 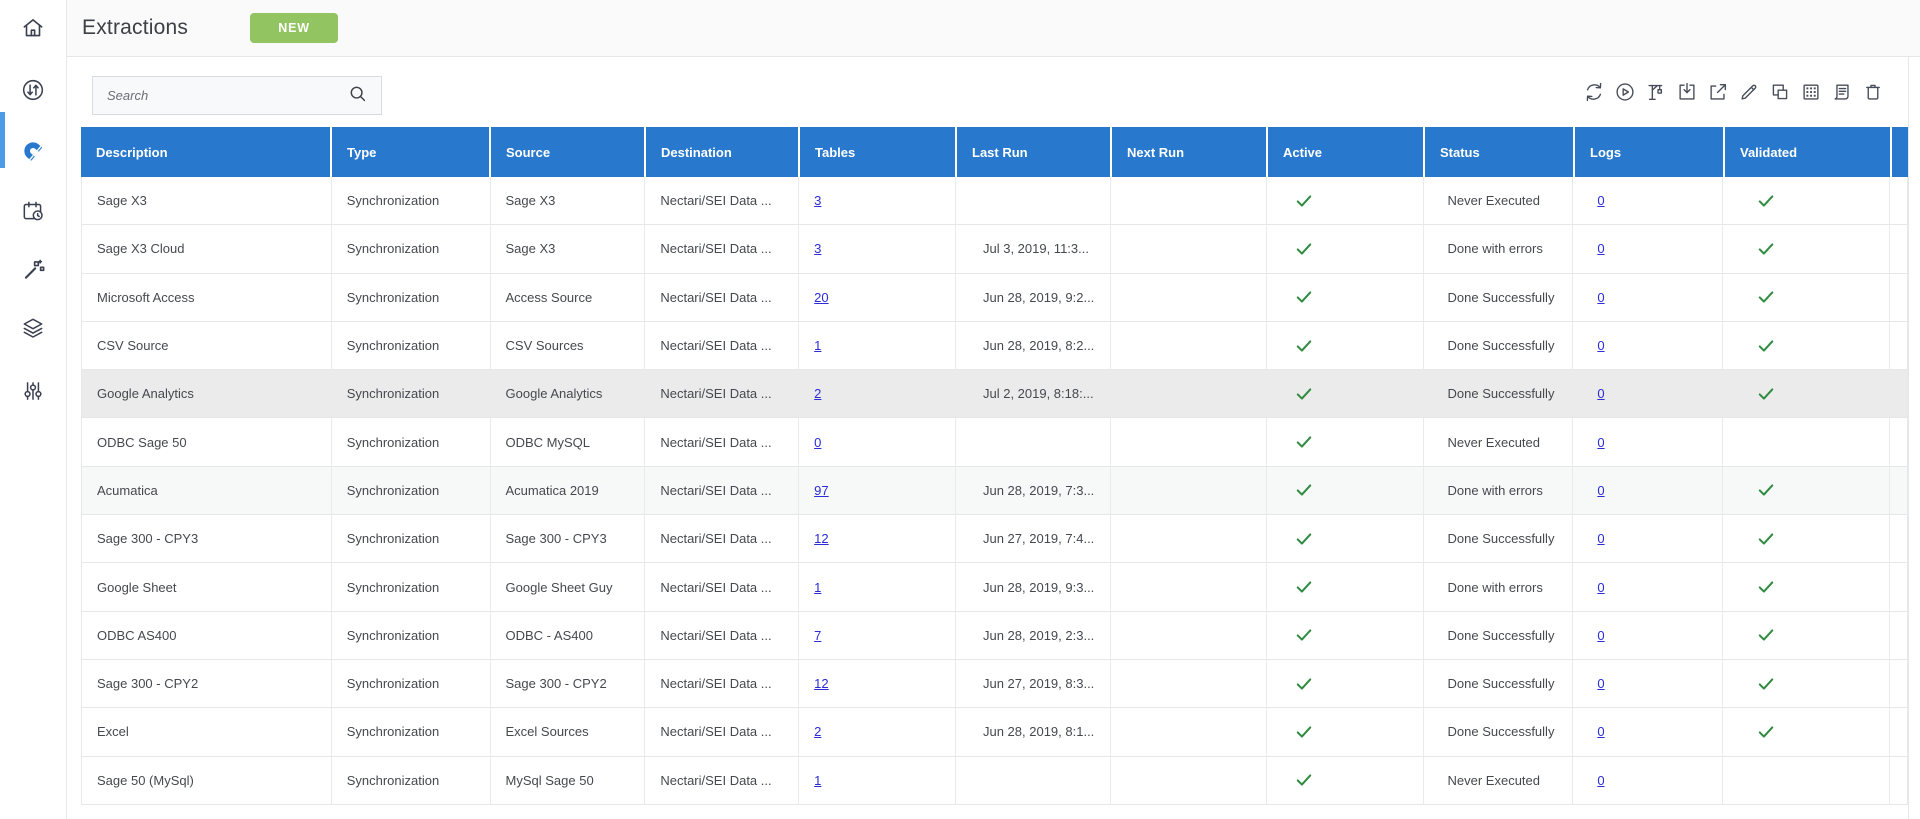 What do you see at coordinates (33, 271) in the screenshot?
I see `sidebar-item-magic-wand` at bounding box center [33, 271].